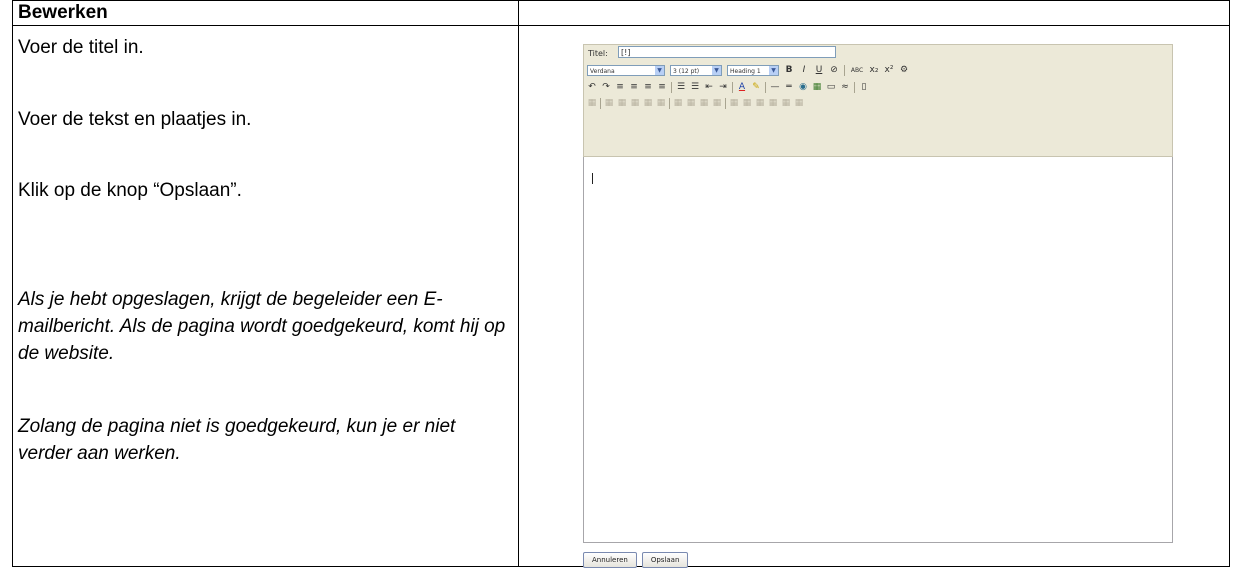 Image resolution: width=1246 pixels, height=568 pixels. What do you see at coordinates (773, 103) in the screenshot?
I see `cell-merge-icon: ▦` at bounding box center [773, 103].